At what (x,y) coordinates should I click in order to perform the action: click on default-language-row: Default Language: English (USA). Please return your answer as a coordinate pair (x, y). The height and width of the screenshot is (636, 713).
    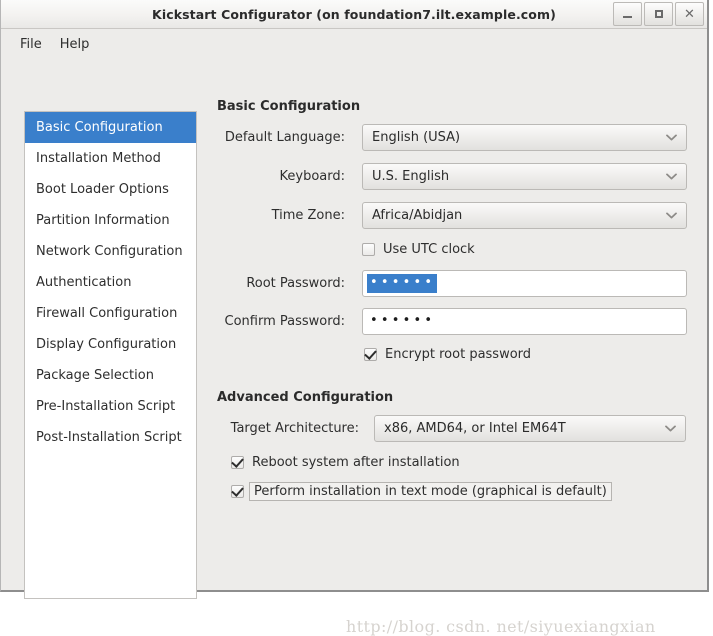
    Looking at the image, I should click on (457, 137).